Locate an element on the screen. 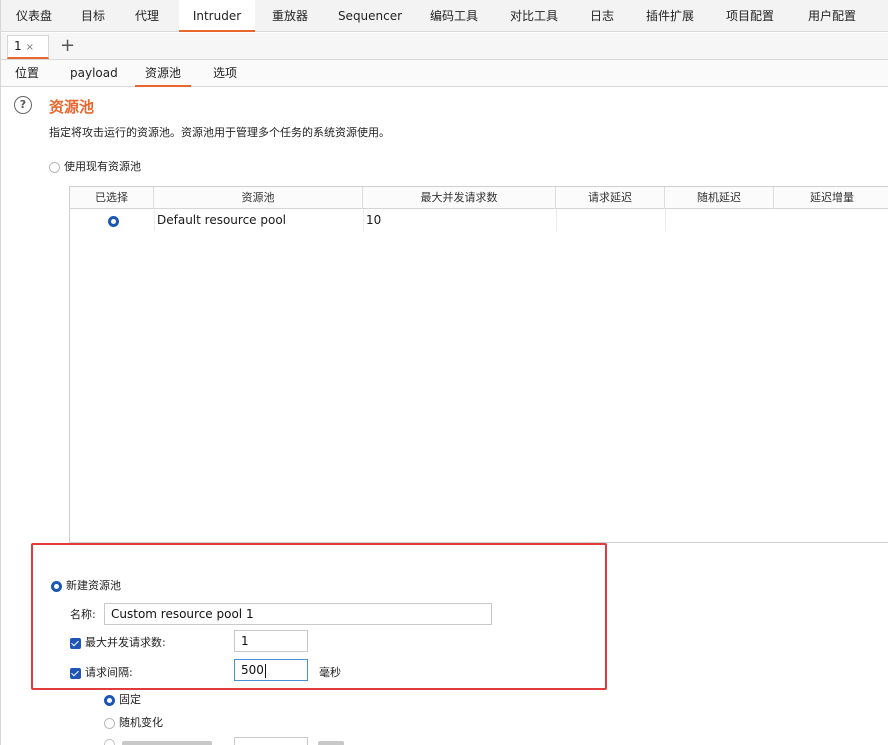  attack-tab-label: 1 is located at coordinates (18, 46).